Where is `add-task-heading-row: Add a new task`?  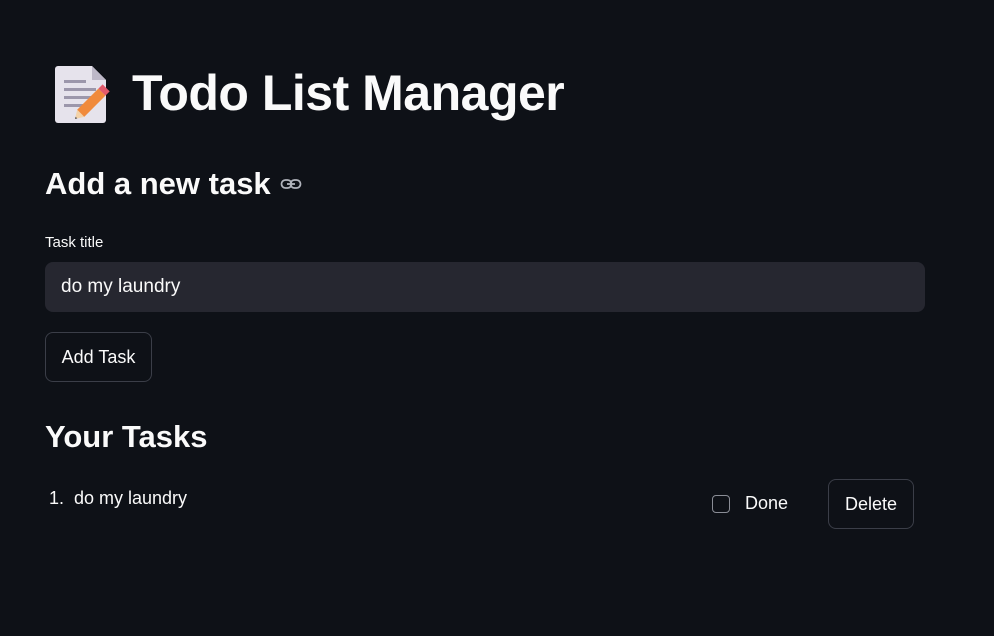
add-task-heading-row: Add a new task is located at coordinates (173, 183).